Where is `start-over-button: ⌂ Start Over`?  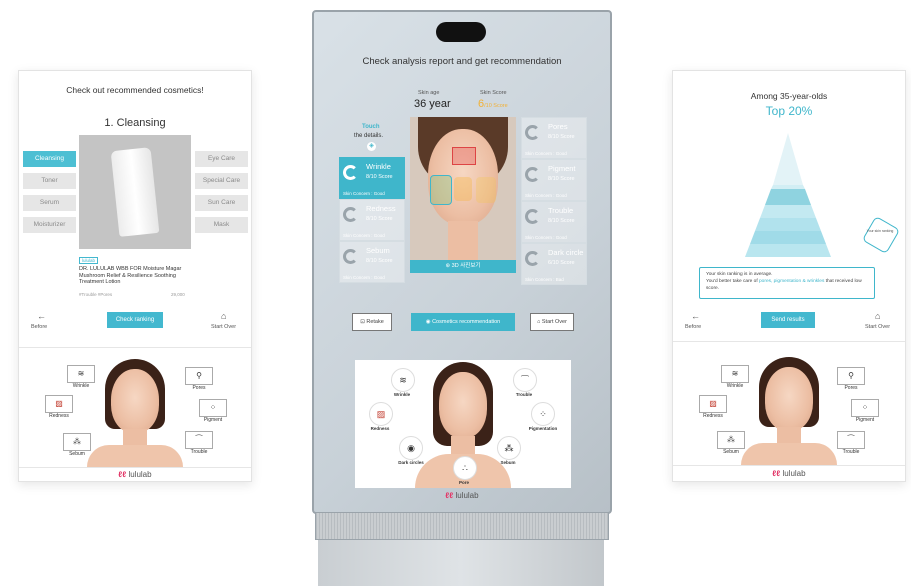 start-over-button: ⌂ Start Over is located at coordinates (552, 322).